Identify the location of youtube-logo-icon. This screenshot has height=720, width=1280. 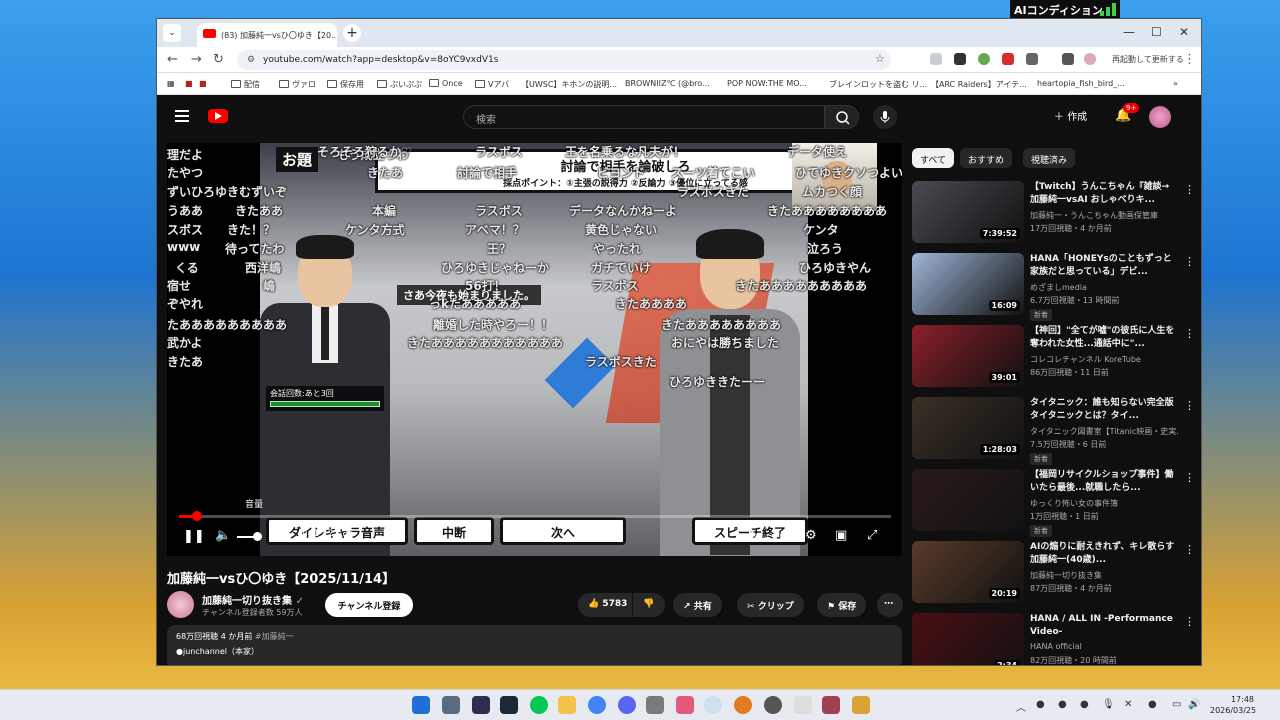
(218, 116).